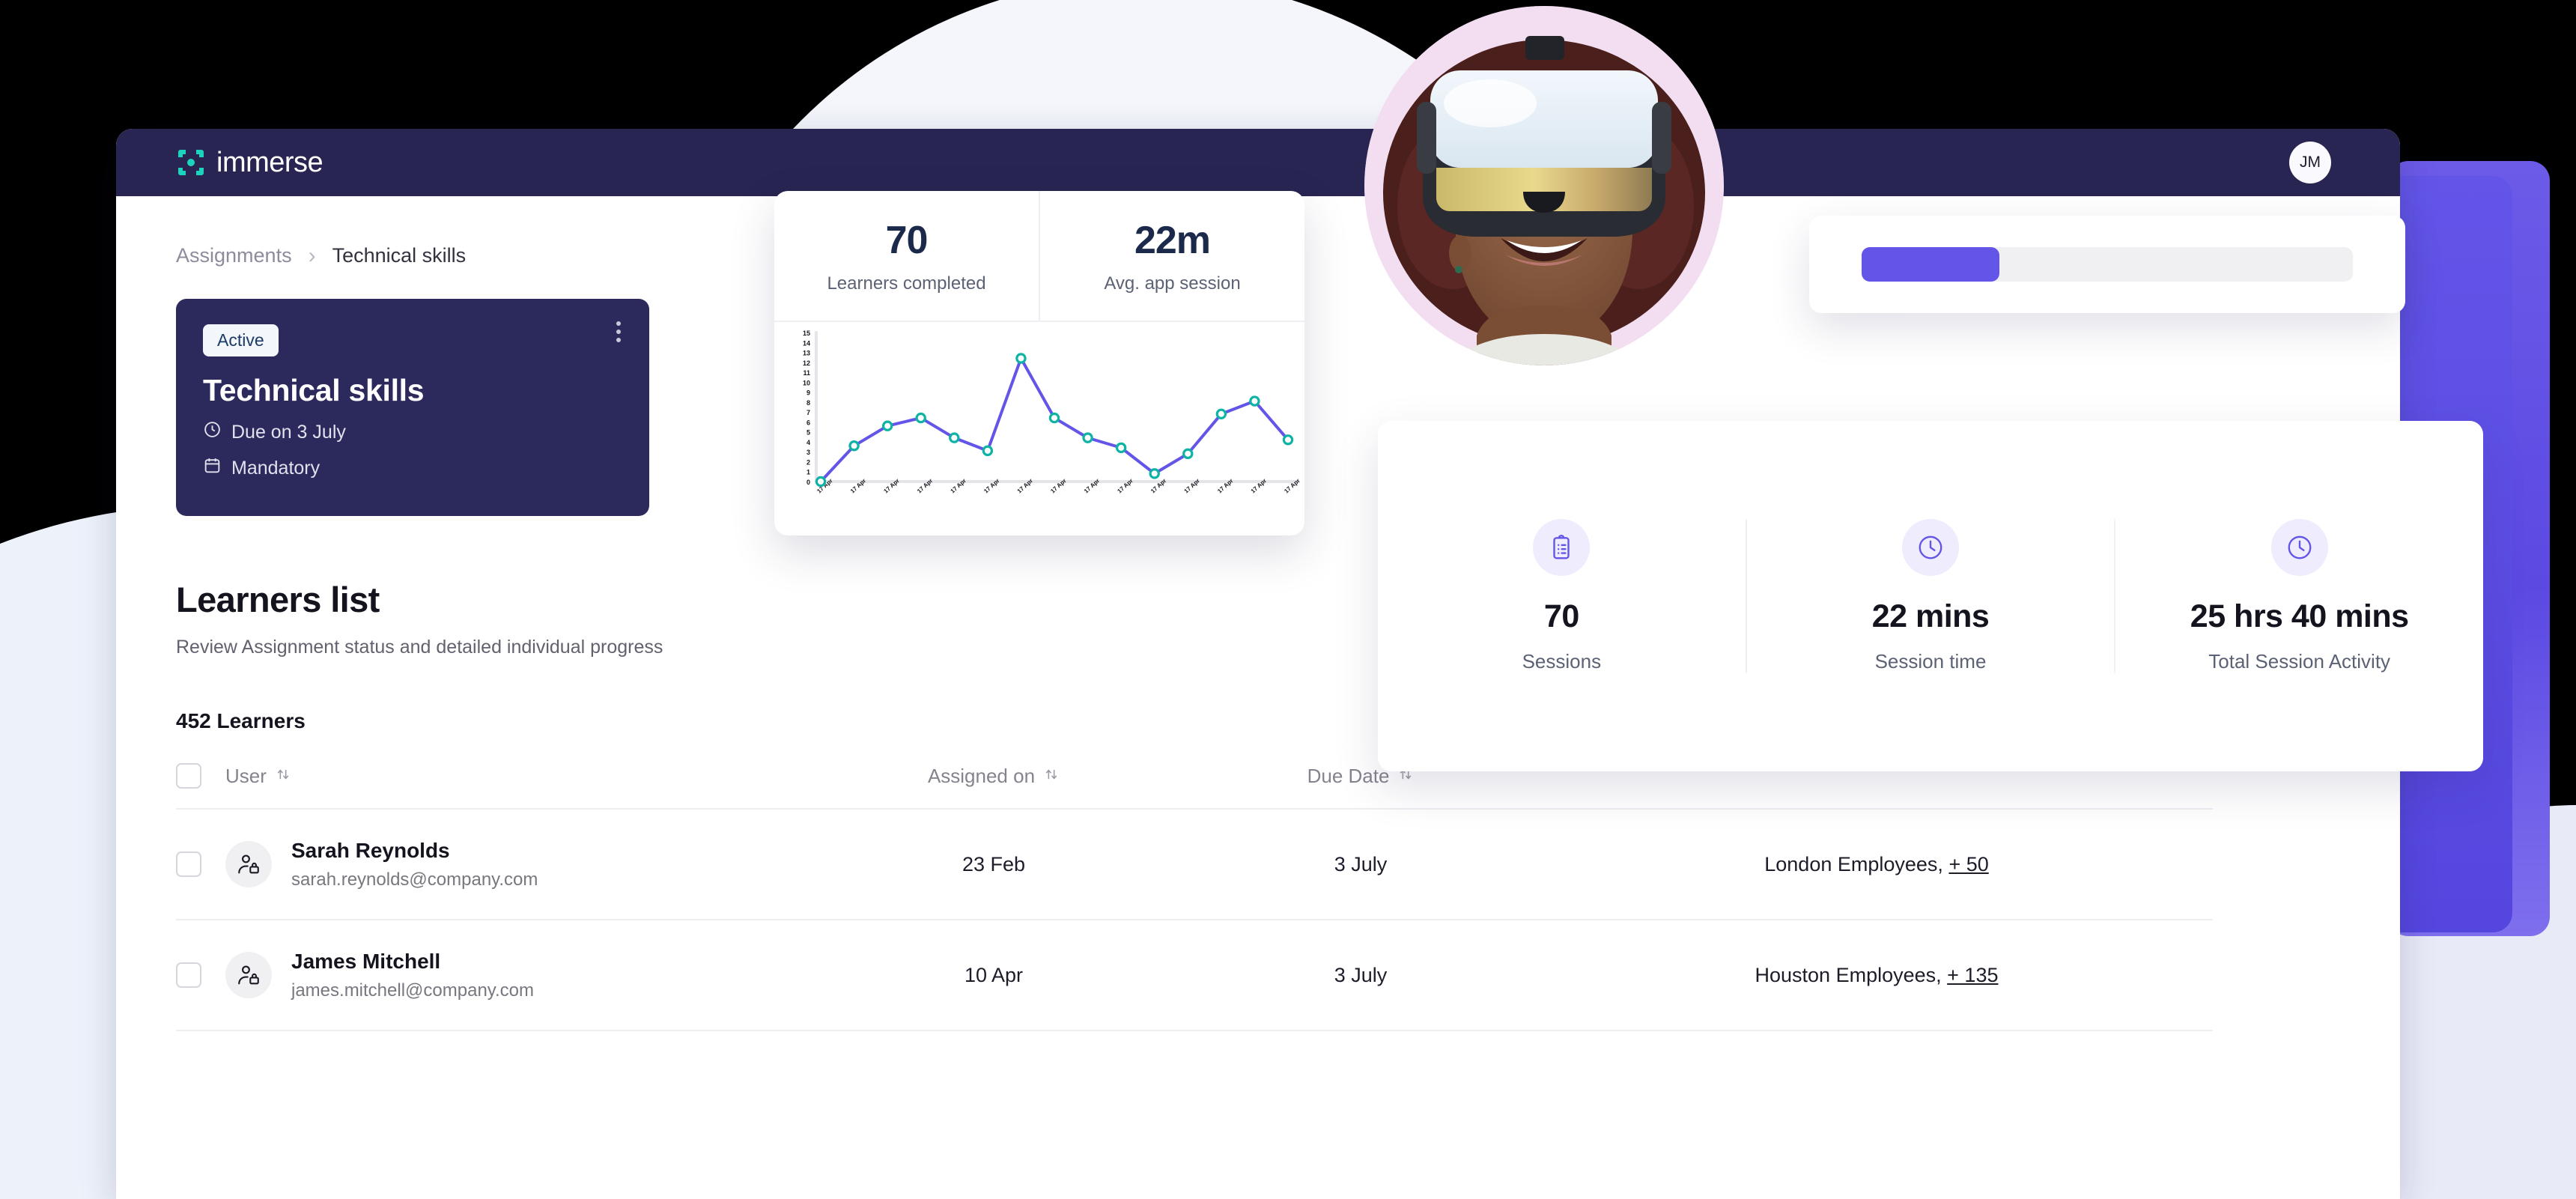  Describe the element at coordinates (981, 776) in the screenshot. I see `column-assigned-on-label: Assigned on` at that location.